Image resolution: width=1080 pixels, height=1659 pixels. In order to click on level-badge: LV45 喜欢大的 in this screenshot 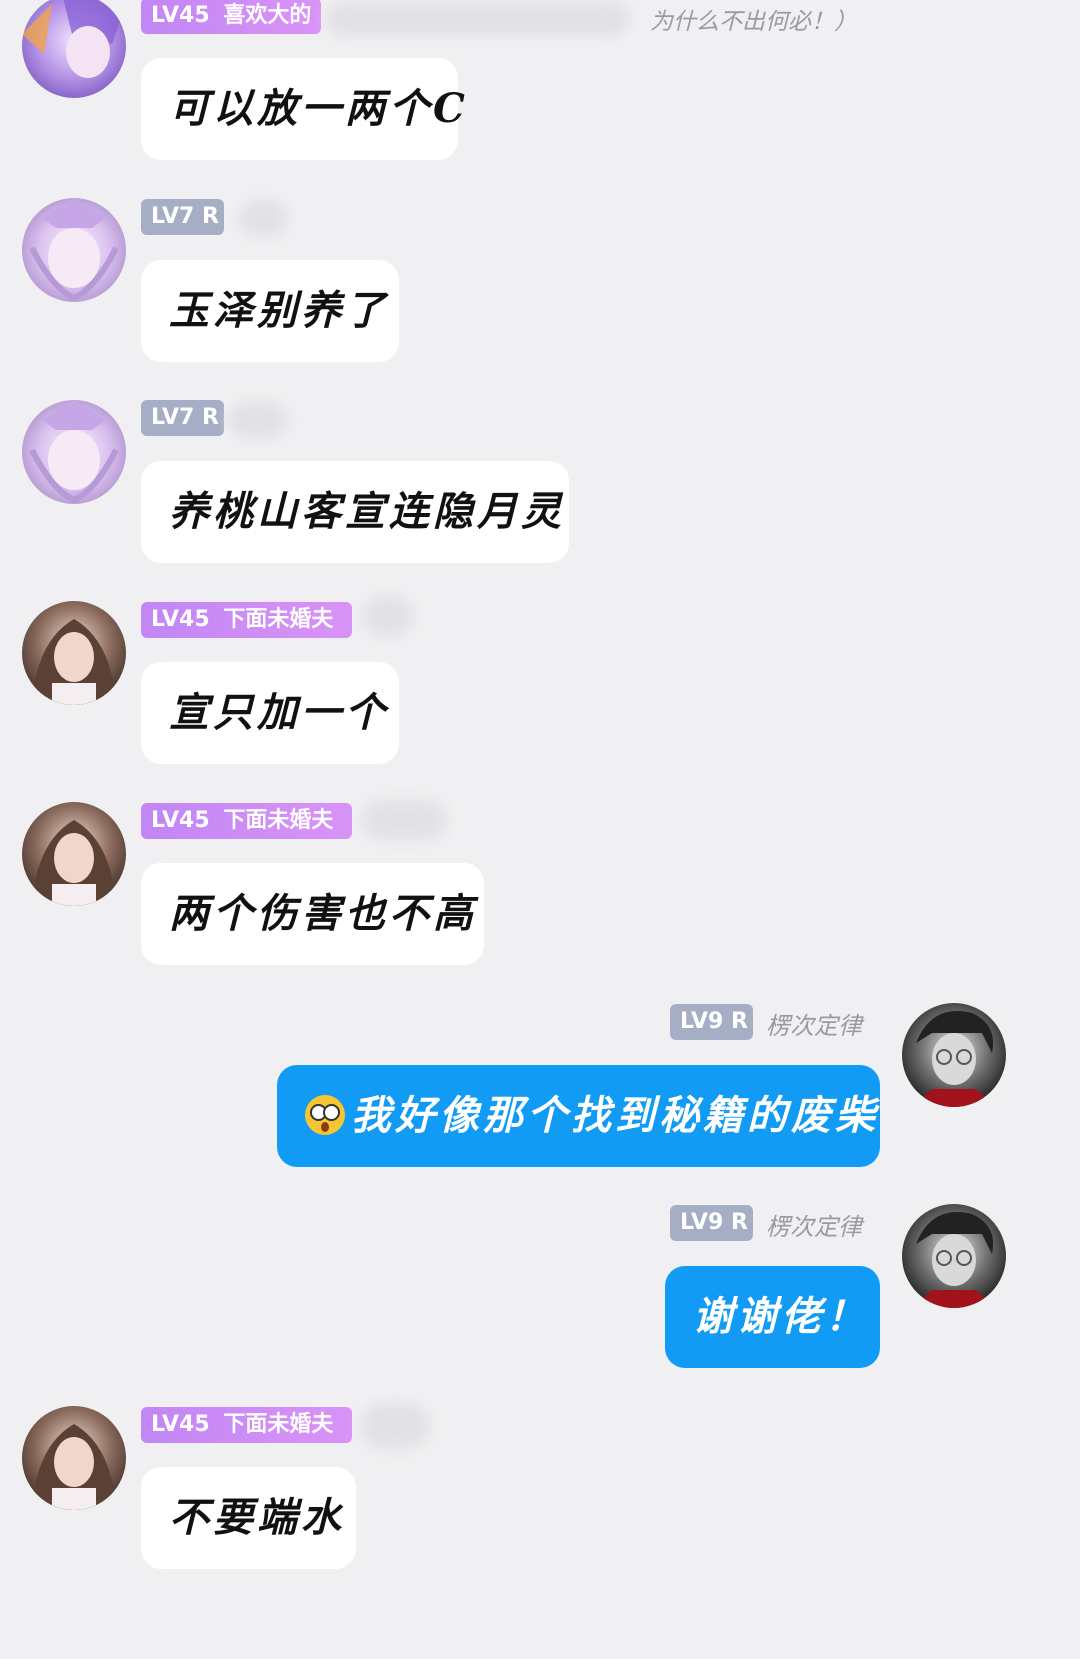, I will do `click(231, 17)`.